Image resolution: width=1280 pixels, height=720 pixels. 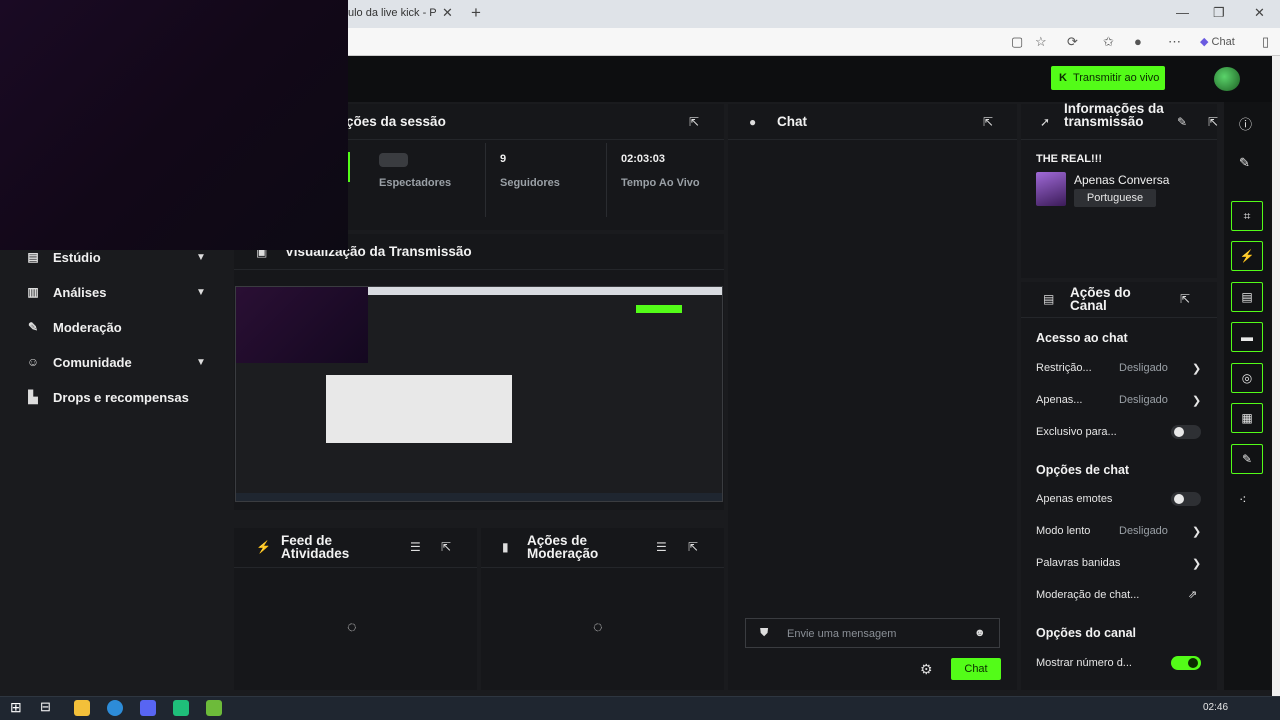 I want to click on banned-words-label: Palavras banidas, so click(x=1078, y=563).